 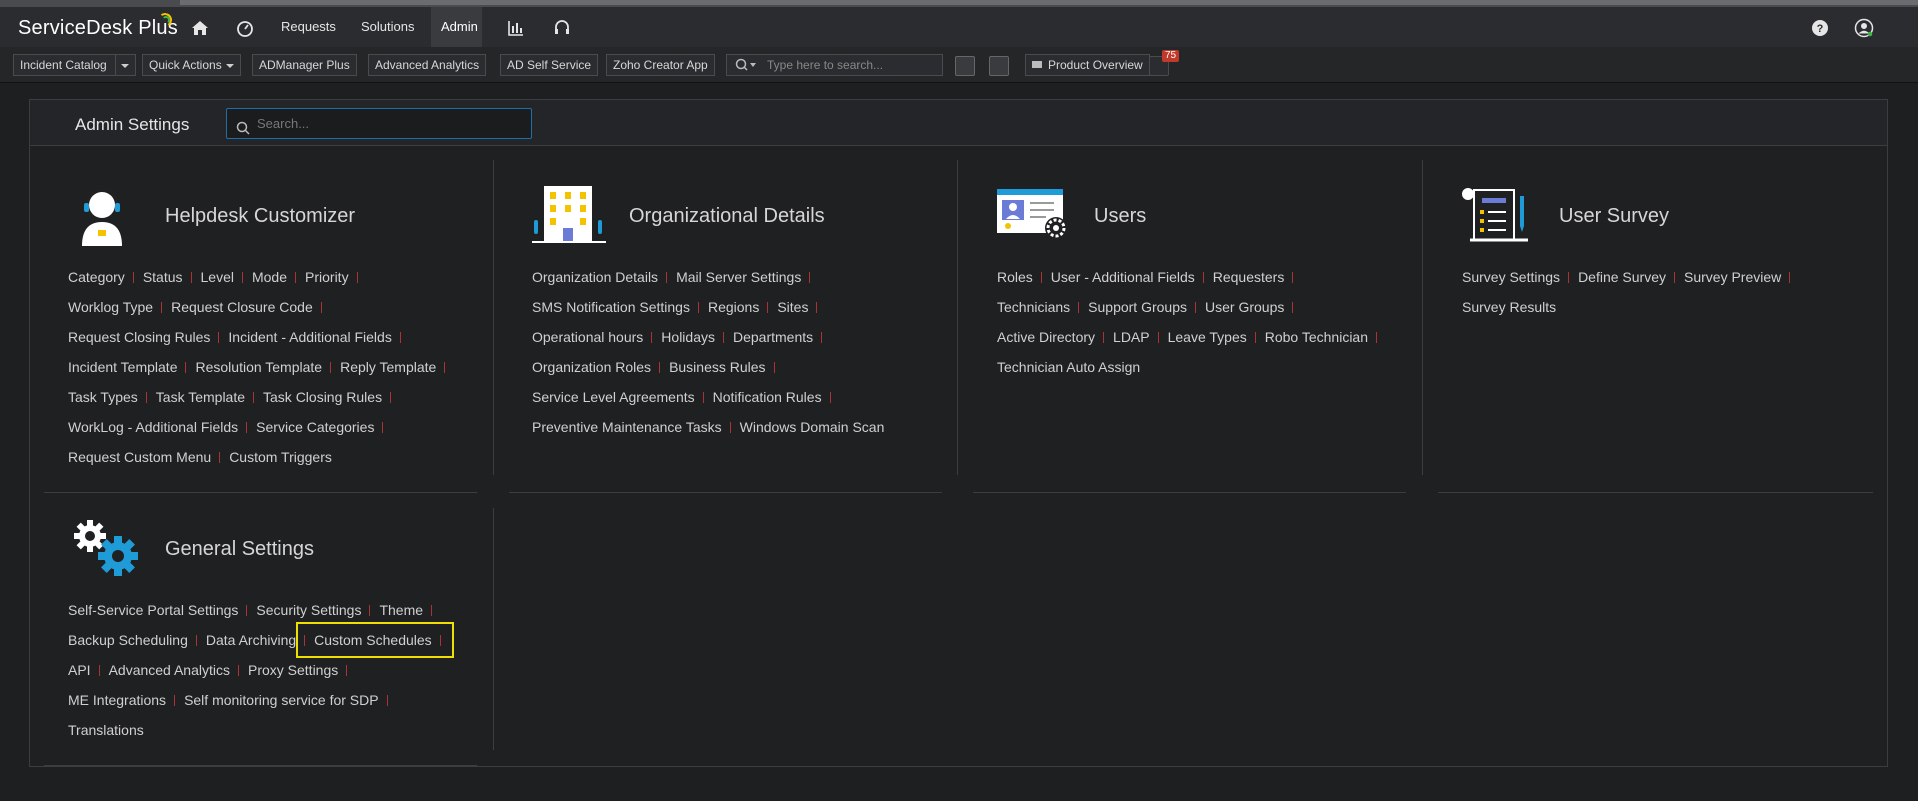 I want to click on app-logo: ServiceDesk Plus, so click(x=98, y=28).